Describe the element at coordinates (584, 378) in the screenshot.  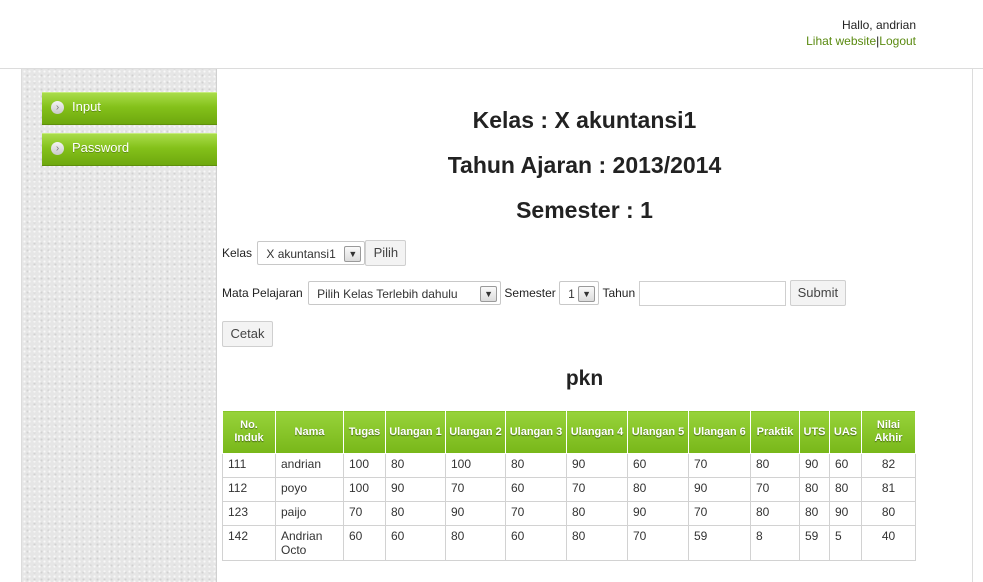
I see `subject-table-title: pkn` at that location.